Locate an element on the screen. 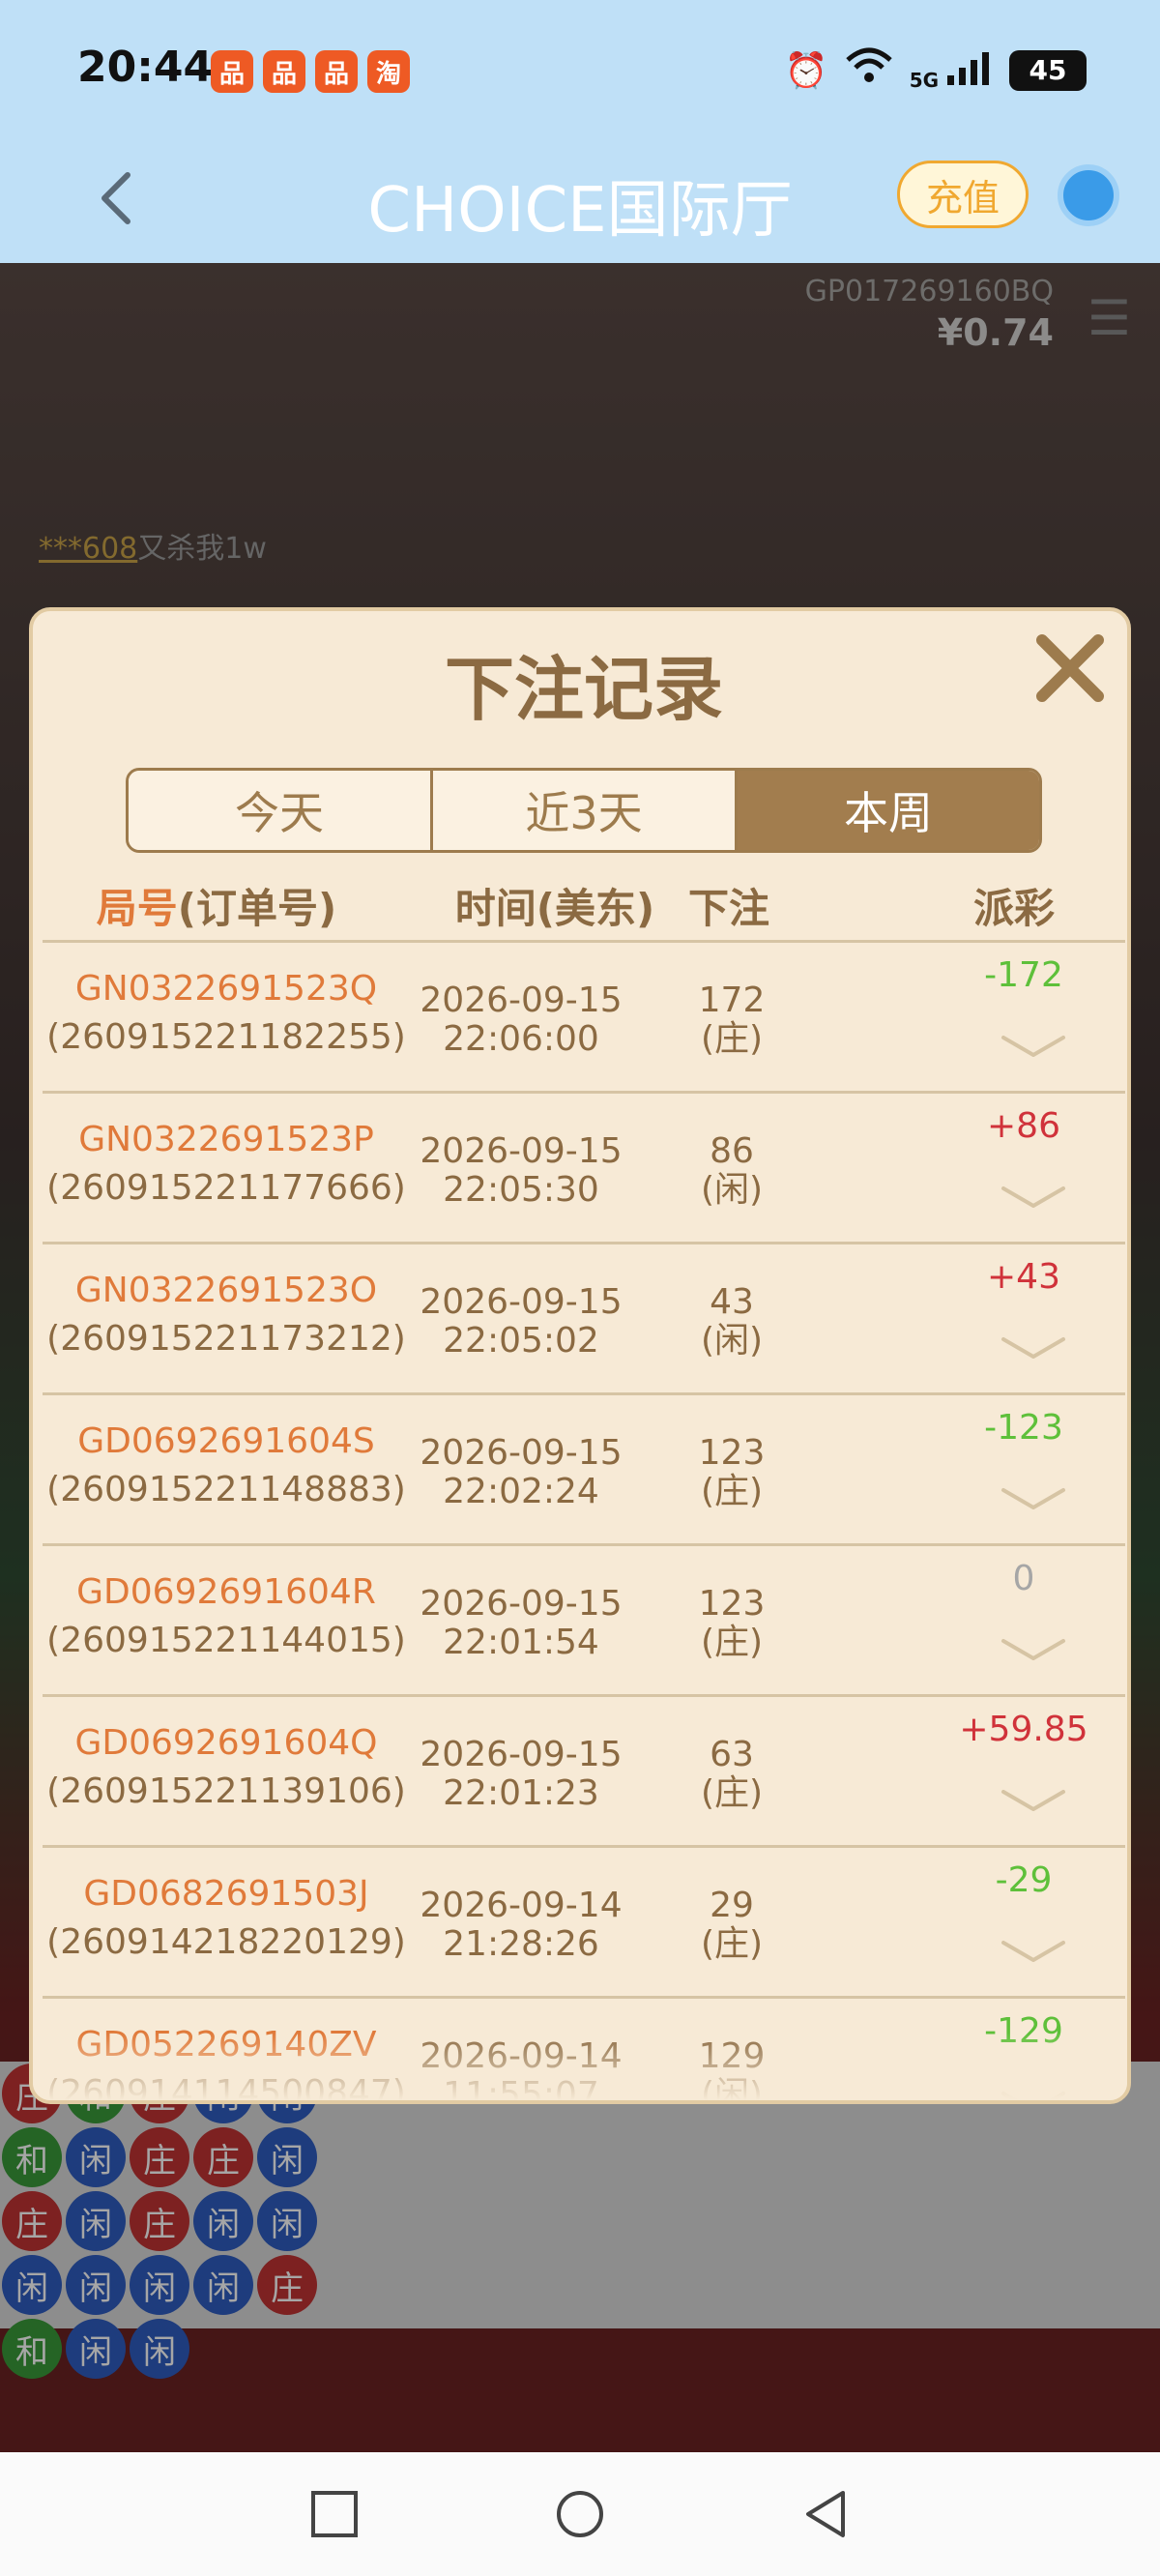 The width and height of the screenshot is (1160, 2576). order-cell: GD0692691604R (260915221144015) is located at coordinates (227, 1616).